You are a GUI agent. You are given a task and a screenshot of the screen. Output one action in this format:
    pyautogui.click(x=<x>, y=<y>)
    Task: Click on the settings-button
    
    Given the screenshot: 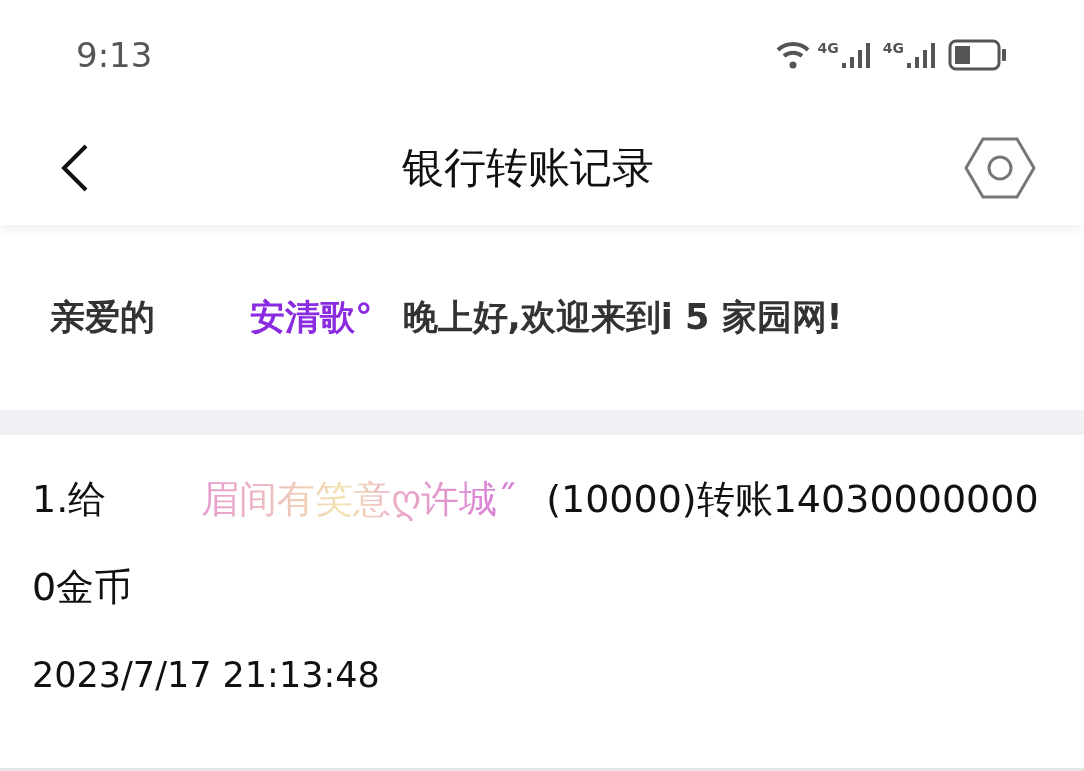 What is the action you would take?
    pyautogui.click(x=1000, y=167)
    